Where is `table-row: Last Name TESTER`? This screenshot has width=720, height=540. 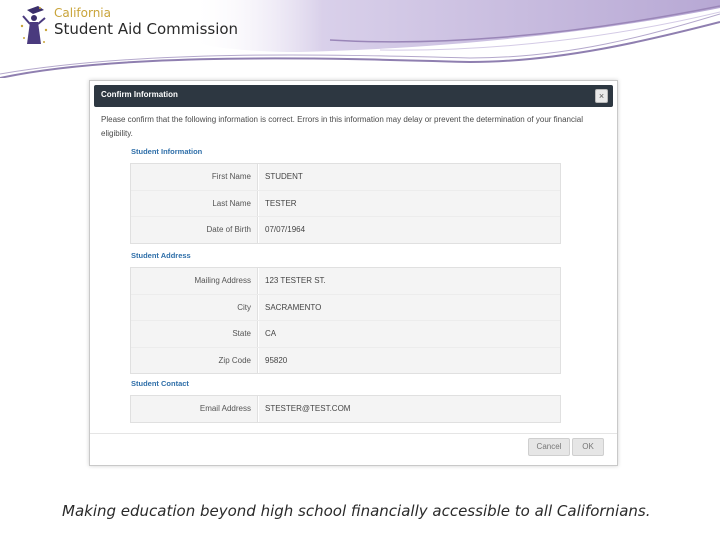
table-row: Last Name TESTER is located at coordinates (345, 203).